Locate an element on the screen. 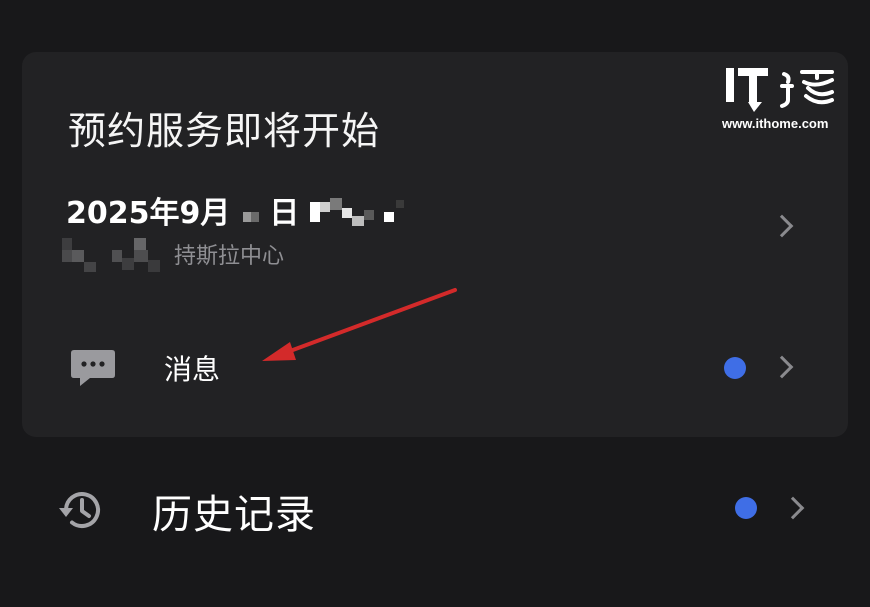  history-clock-icon is located at coordinates (79, 510).